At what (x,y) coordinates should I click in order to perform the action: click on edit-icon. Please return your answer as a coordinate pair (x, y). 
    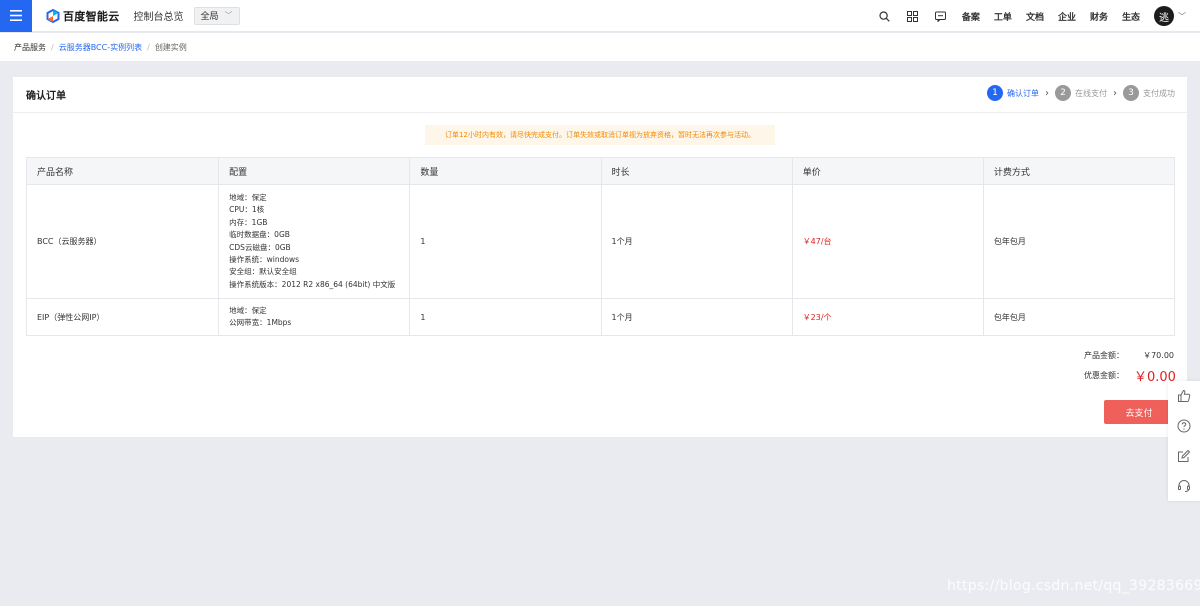
    Looking at the image, I should click on (1184, 456).